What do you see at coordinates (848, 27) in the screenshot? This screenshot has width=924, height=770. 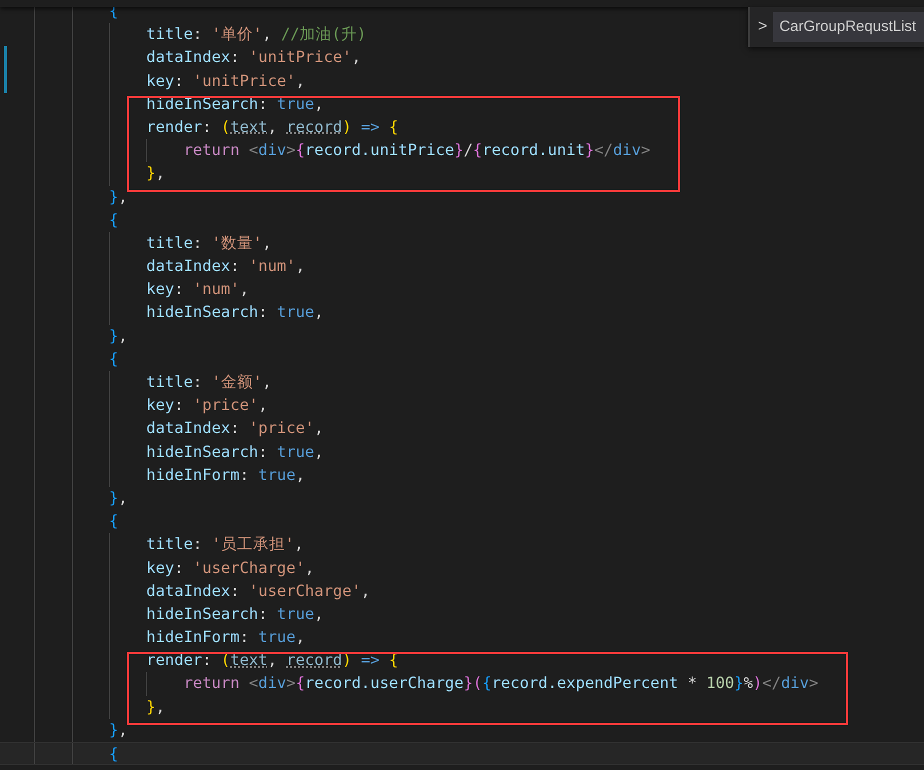 I see `symbol-label: CarGroupRequstList` at bounding box center [848, 27].